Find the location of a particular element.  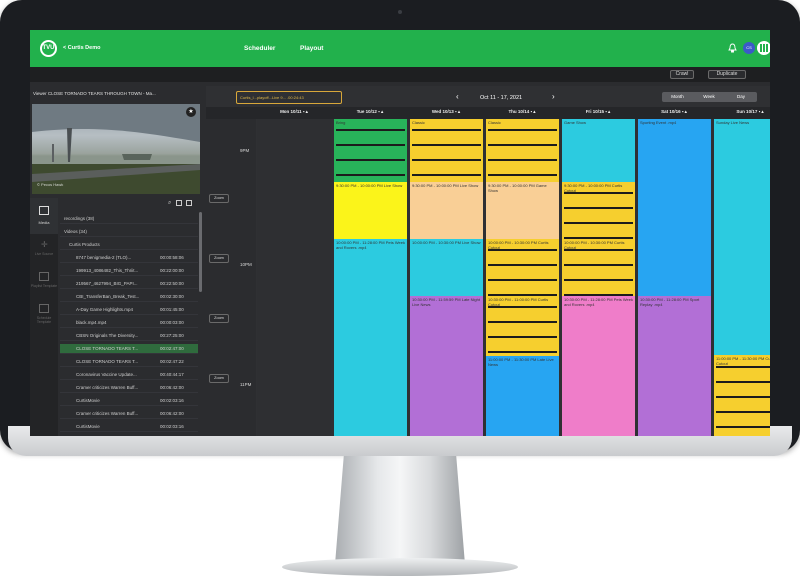

selected-clip-chip: Curtis_l...playoff...Live 9... .00:24:43 is located at coordinates (289, 97).